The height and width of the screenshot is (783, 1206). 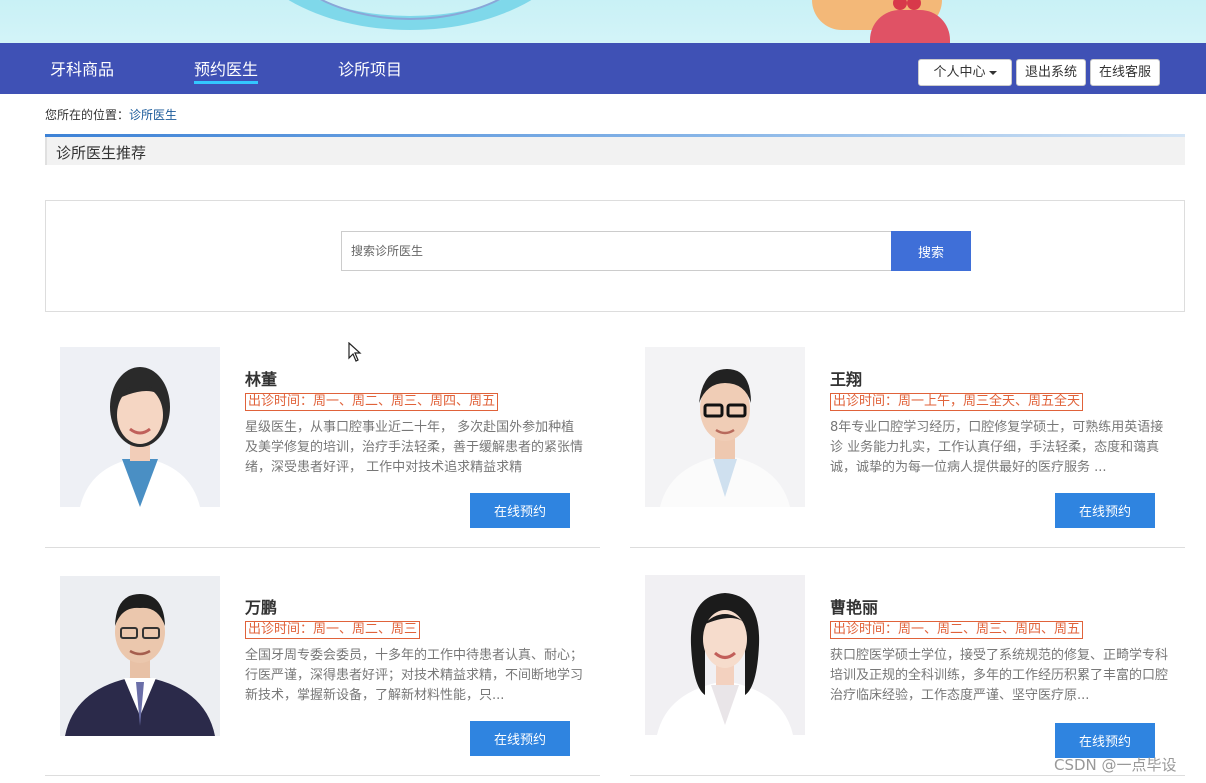 I want to click on mouse-pointer-icon, so click(x=355, y=353).